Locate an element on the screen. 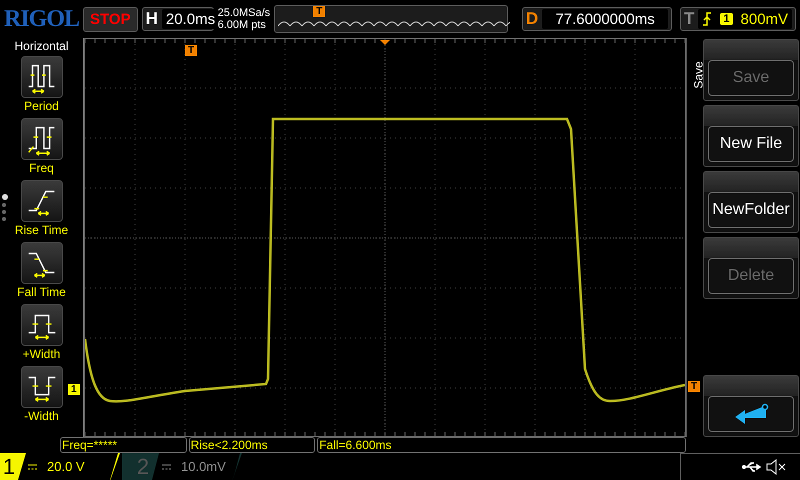 The image size is (800, 480). measurement-readout: Rise<2.200ms is located at coordinates (252, 445).